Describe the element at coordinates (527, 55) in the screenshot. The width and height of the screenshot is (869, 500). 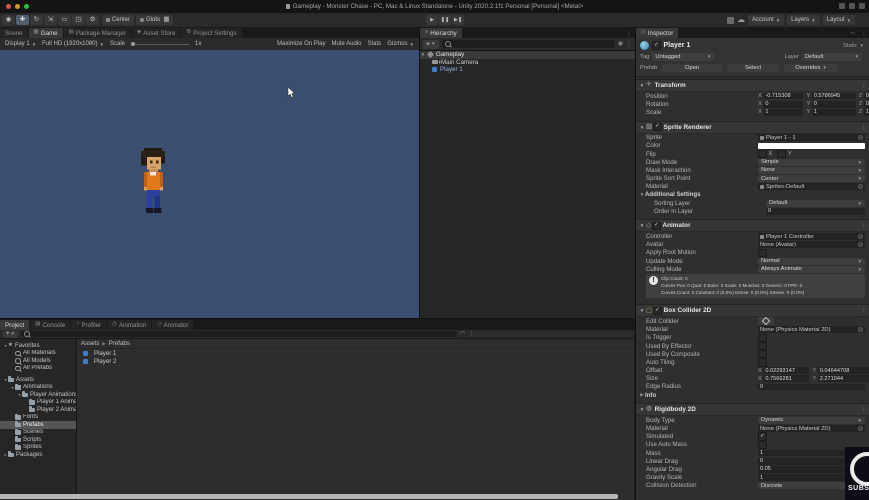
I see `hierarchy-scene-row: ▼ Gameplay` at that location.